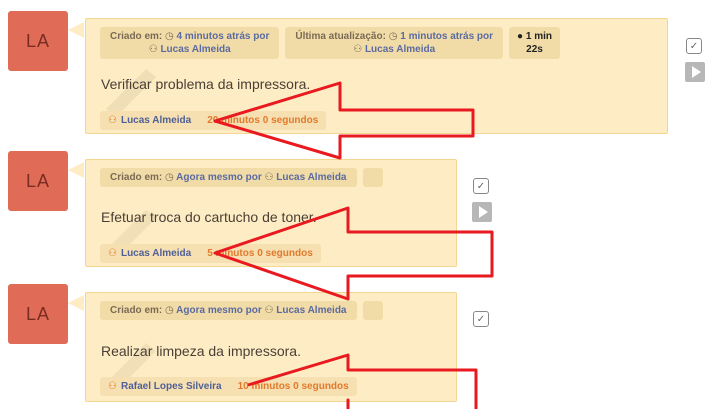 This screenshot has width=716, height=409. What do you see at coordinates (206, 84) in the screenshot?
I see `task-title: Verificar problema da impressora.` at bounding box center [206, 84].